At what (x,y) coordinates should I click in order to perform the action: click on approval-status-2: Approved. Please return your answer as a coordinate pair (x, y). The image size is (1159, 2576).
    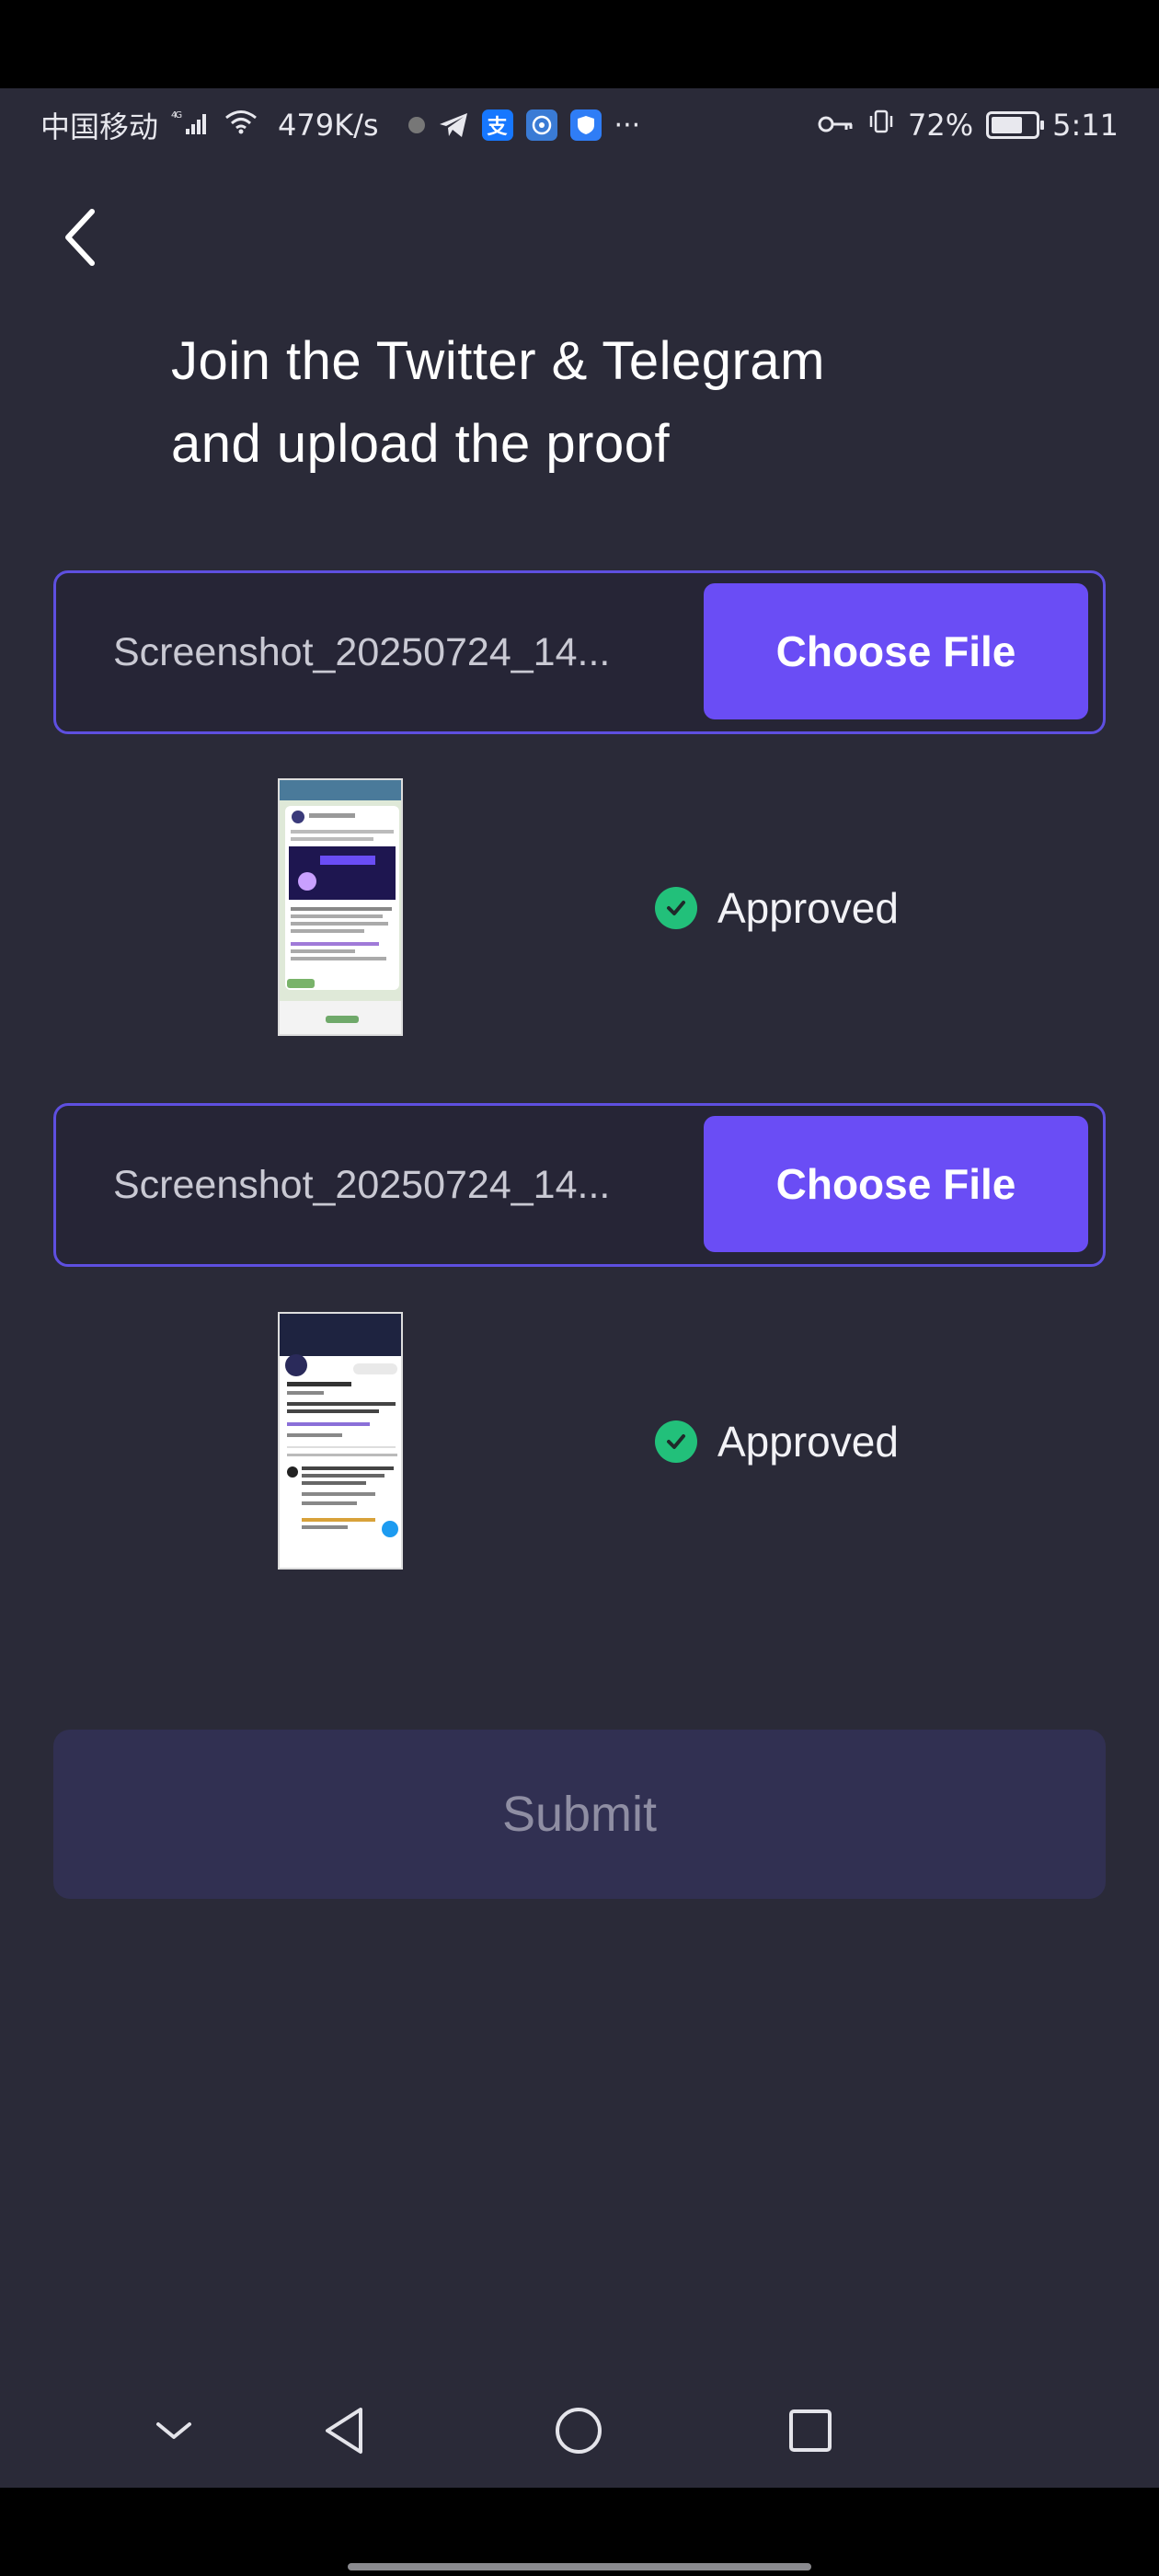
    Looking at the image, I should click on (777, 1441).